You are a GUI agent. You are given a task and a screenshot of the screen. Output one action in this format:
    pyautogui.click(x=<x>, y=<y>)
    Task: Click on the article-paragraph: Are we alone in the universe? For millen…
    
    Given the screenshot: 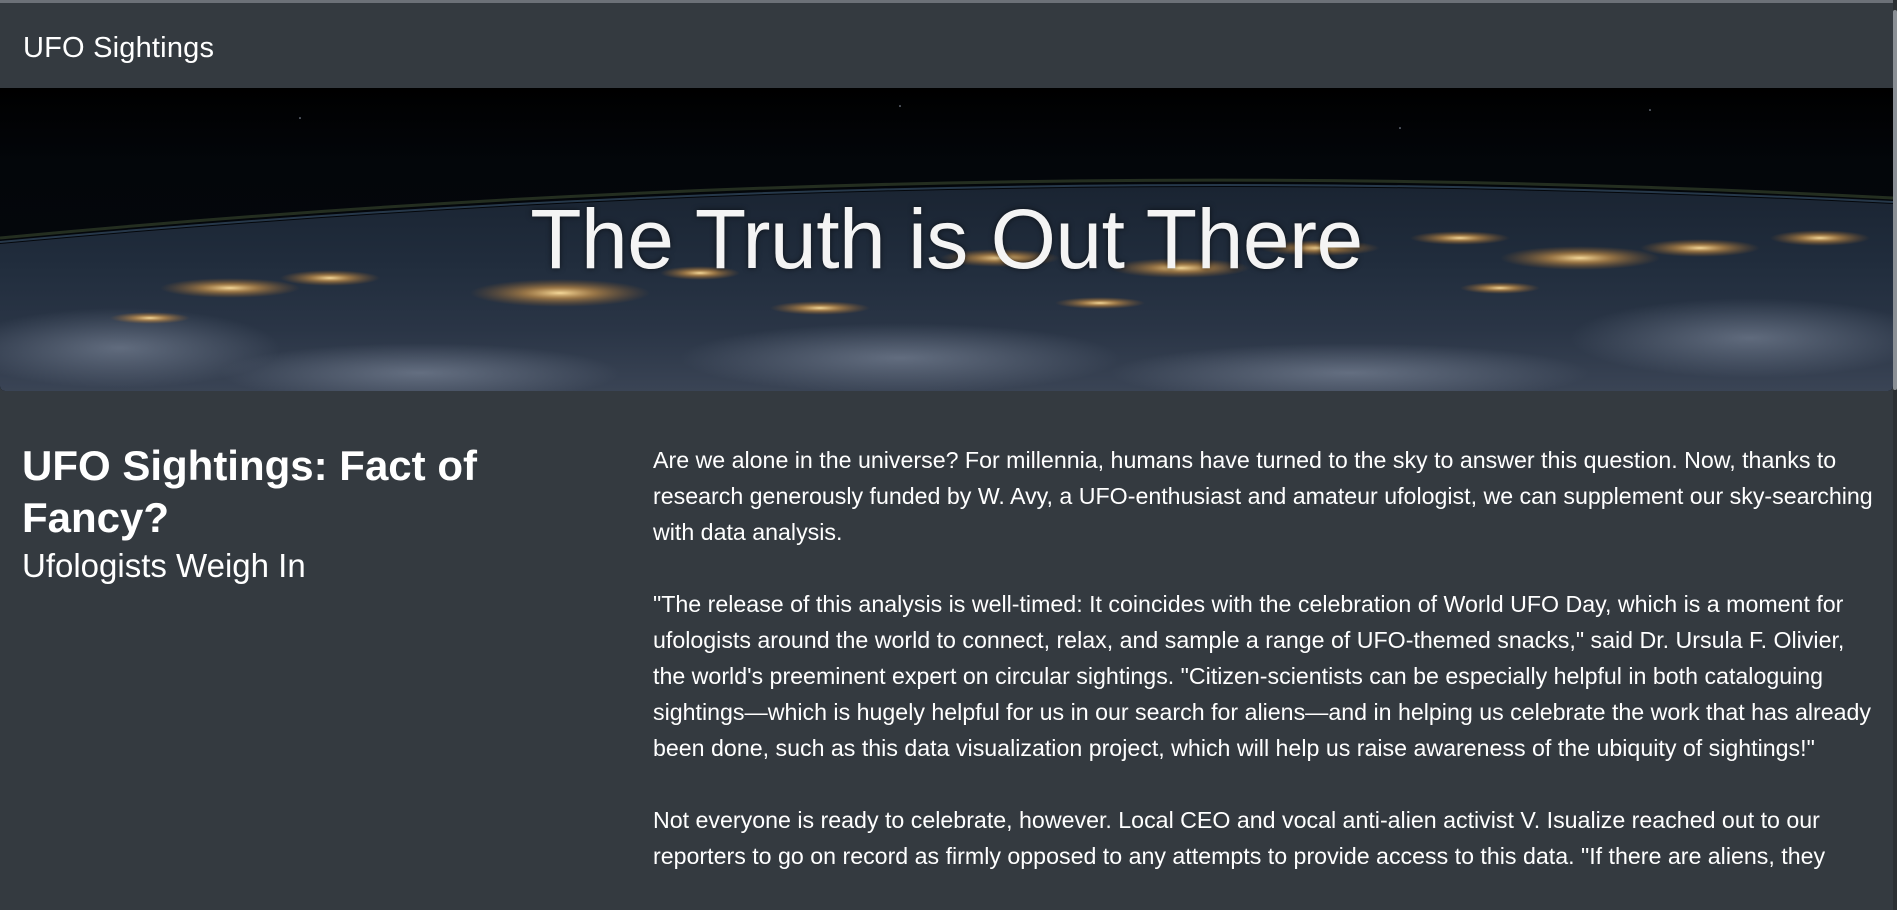 What is the action you would take?
    pyautogui.click(x=1263, y=496)
    